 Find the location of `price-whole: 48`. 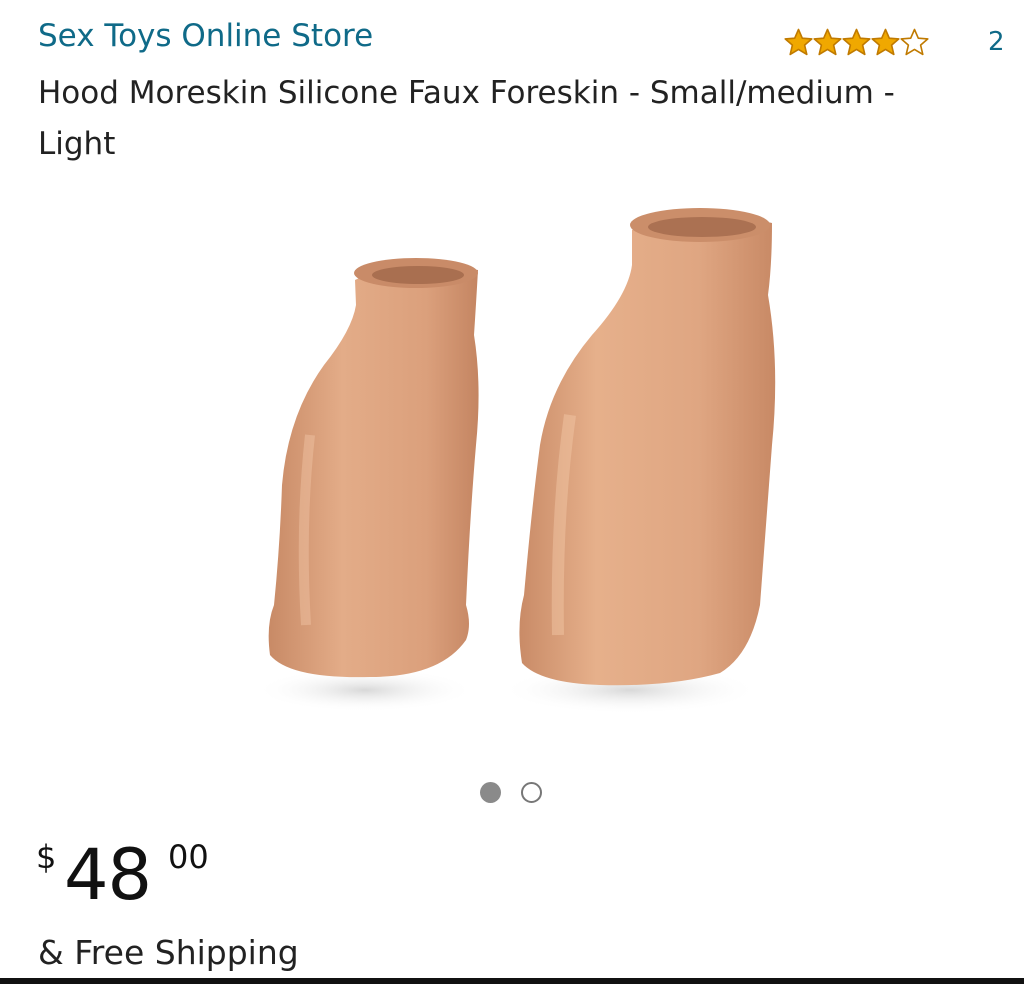

price-whole: 48 is located at coordinates (108, 875).